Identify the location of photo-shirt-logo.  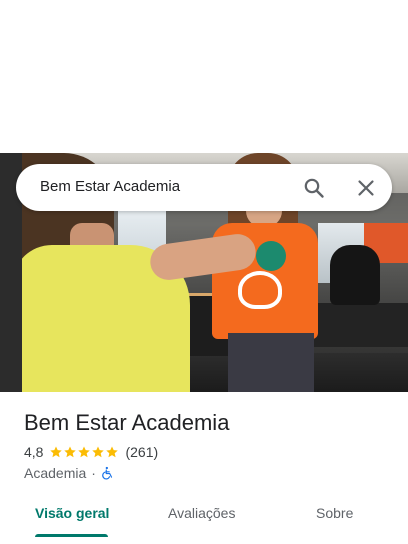
(260, 290).